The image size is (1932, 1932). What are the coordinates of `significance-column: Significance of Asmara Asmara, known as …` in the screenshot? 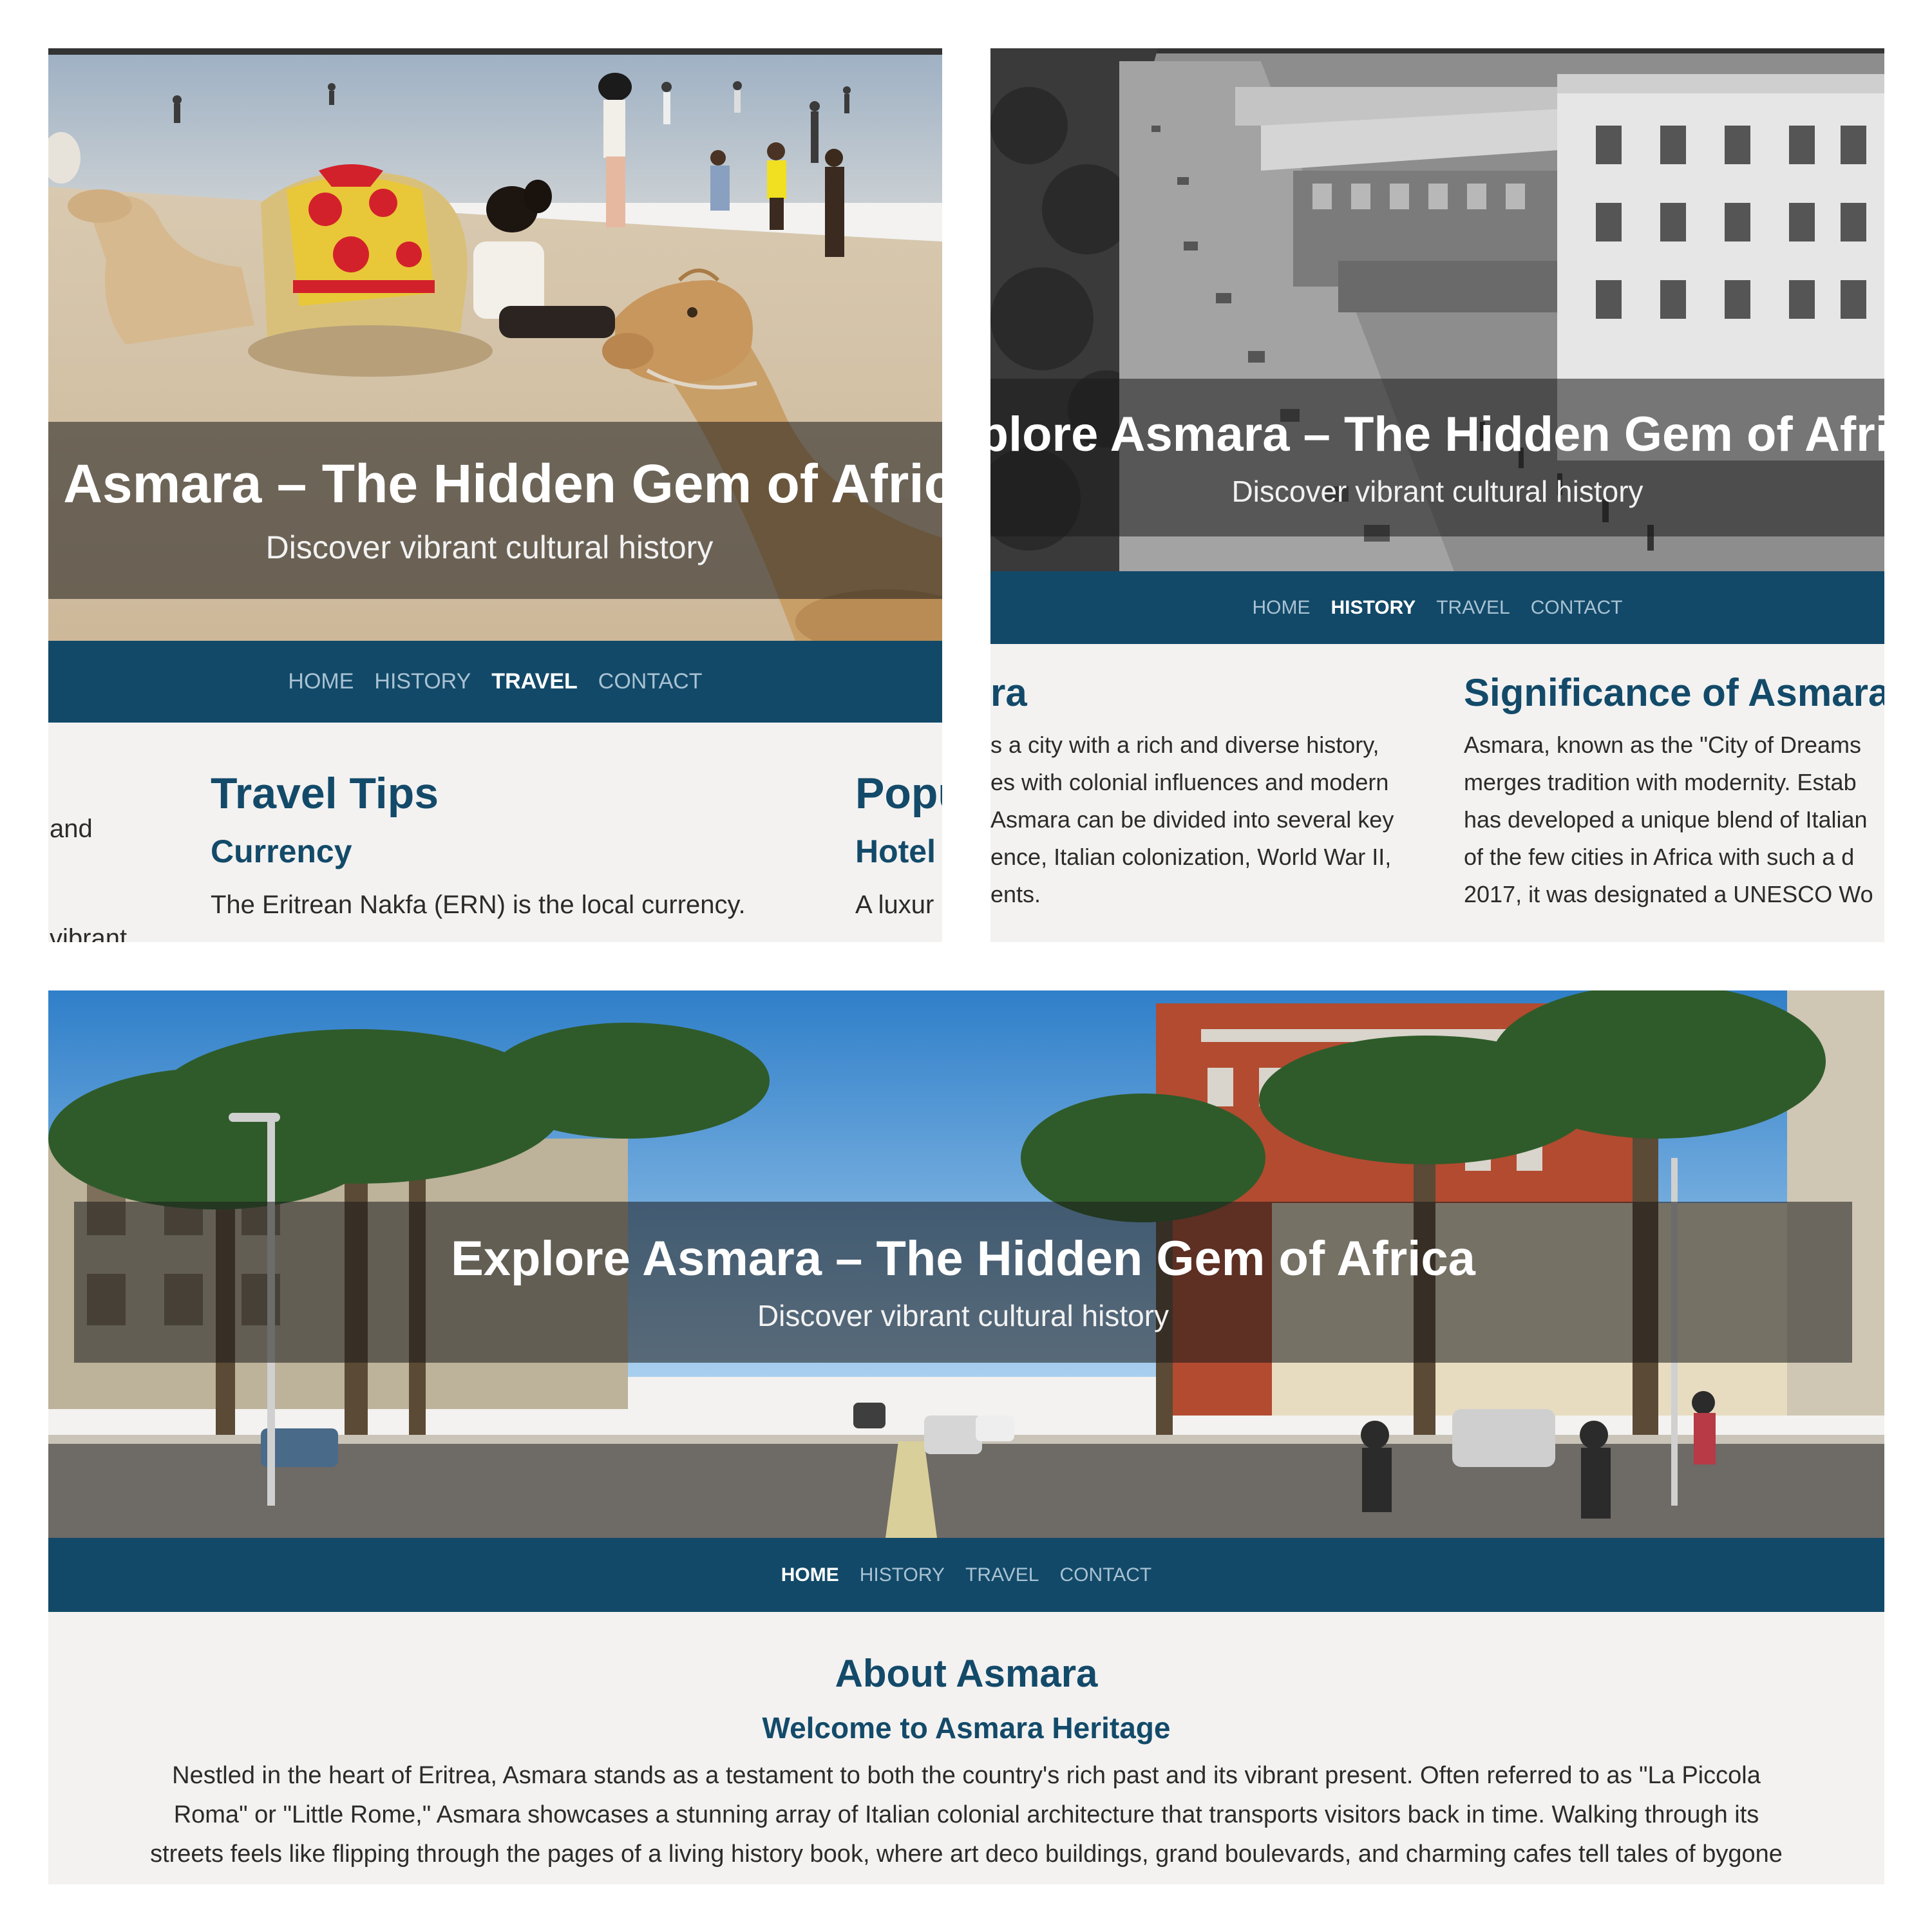 It's located at (1674, 793).